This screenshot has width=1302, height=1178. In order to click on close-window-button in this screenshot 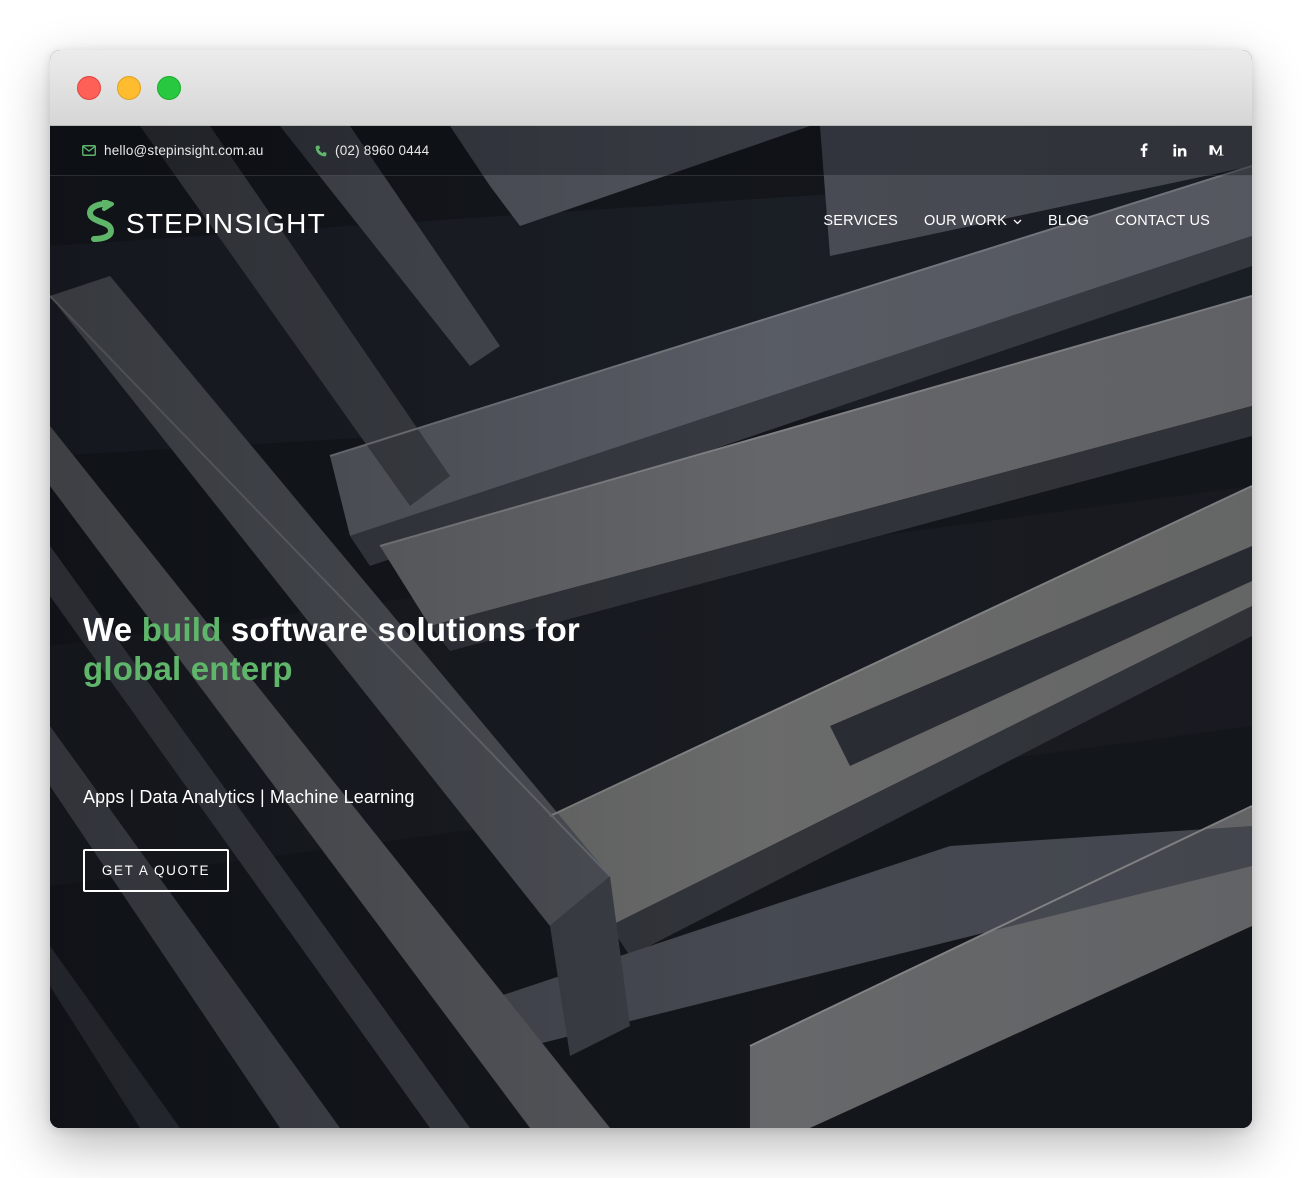, I will do `click(89, 88)`.